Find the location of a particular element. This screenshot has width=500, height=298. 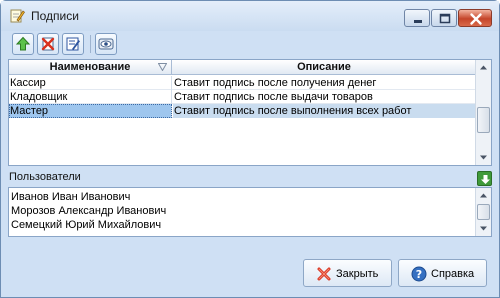

column-header-name-label: Наименование is located at coordinates (90, 67).